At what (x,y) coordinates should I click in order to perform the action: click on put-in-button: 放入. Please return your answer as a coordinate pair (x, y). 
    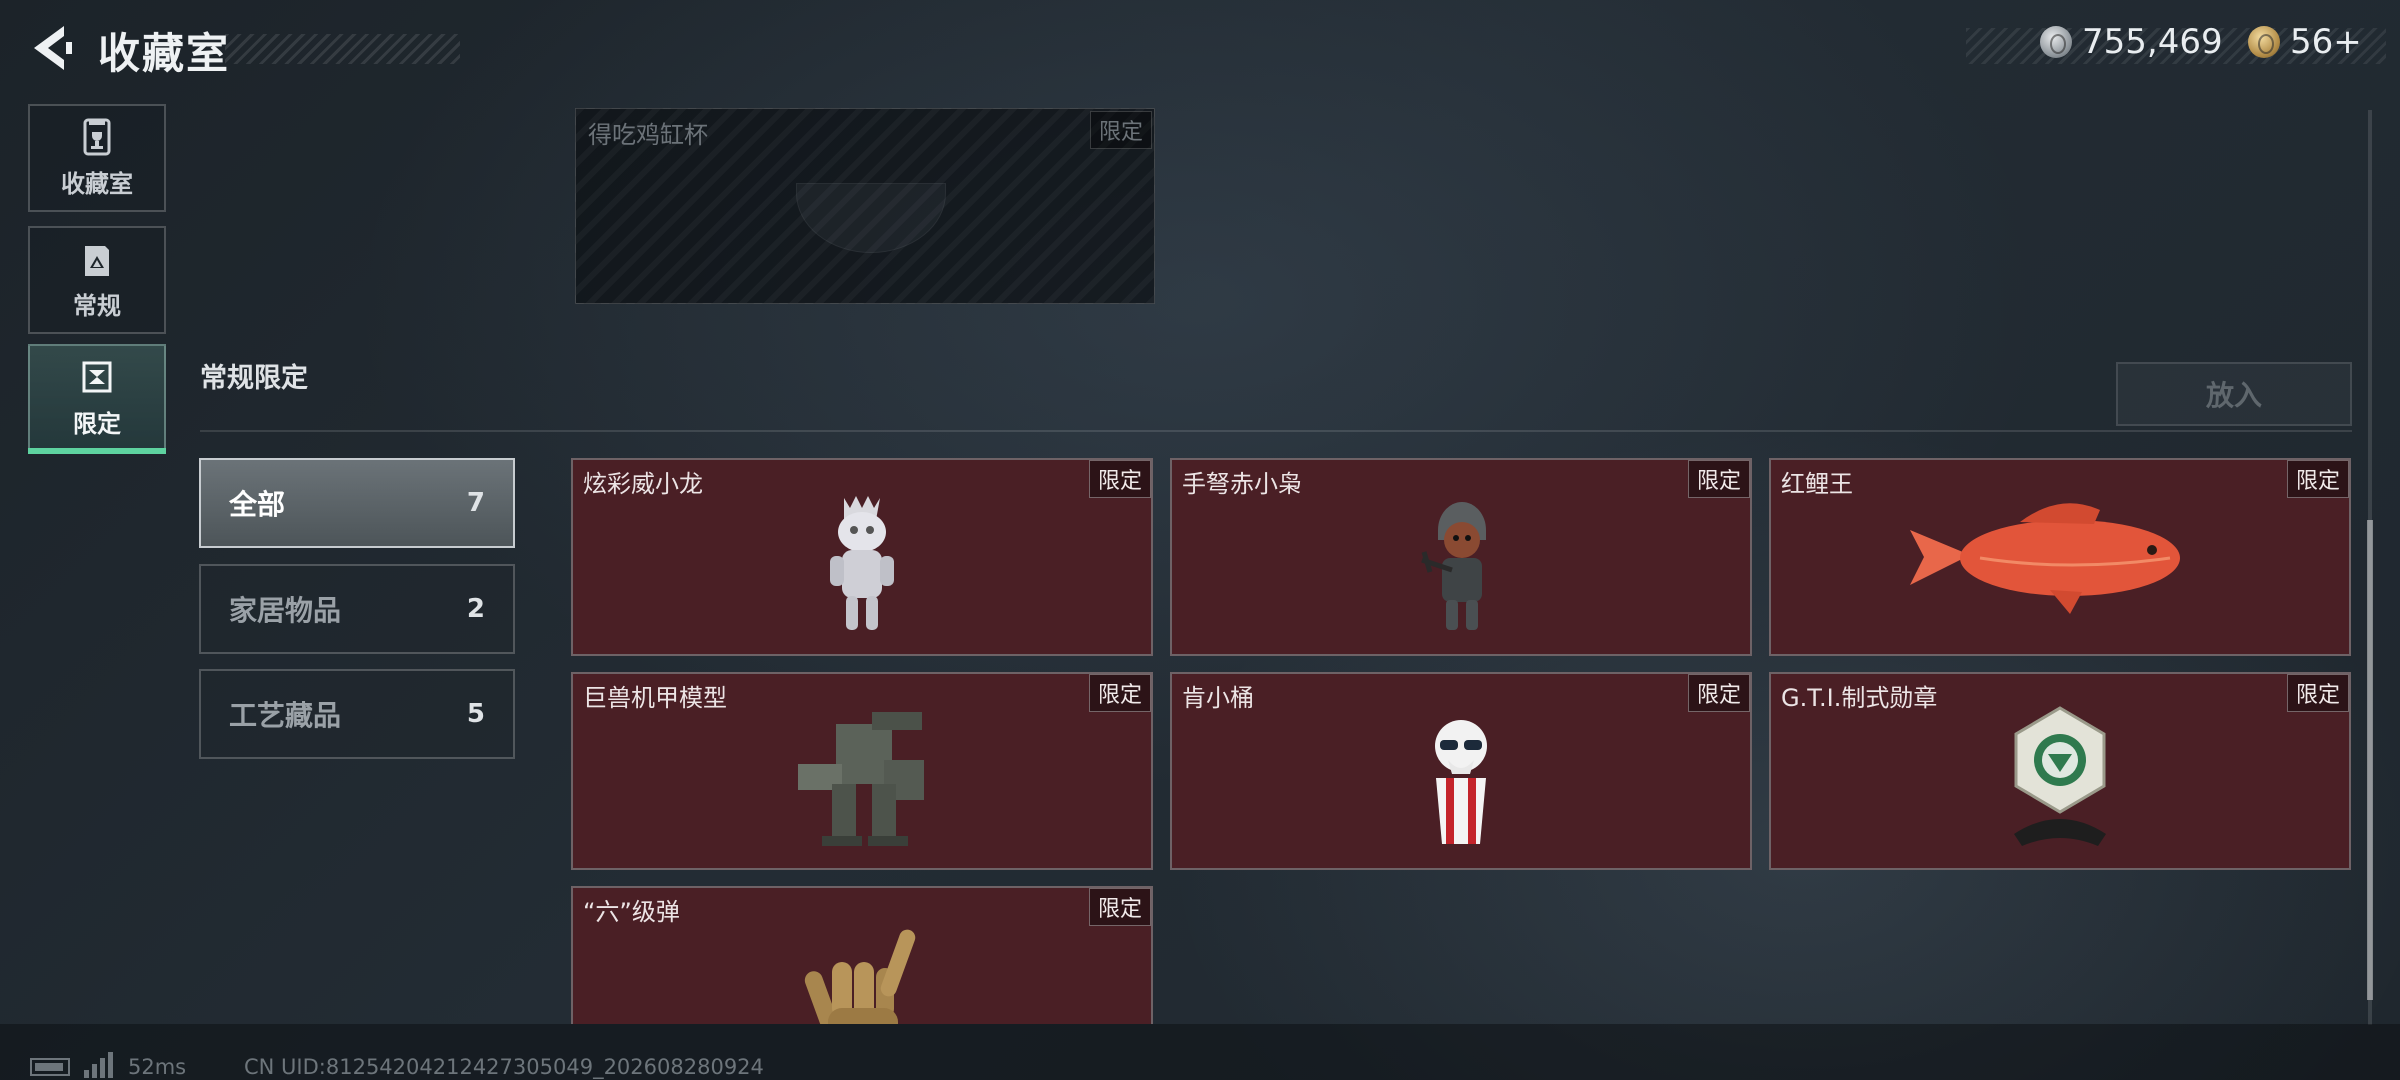
    Looking at the image, I should click on (2234, 394).